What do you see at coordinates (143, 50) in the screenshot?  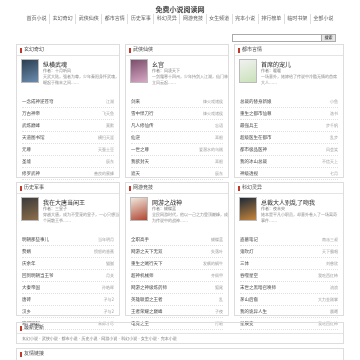 I see `category-title: 武侠仙侠` at bounding box center [143, 50].